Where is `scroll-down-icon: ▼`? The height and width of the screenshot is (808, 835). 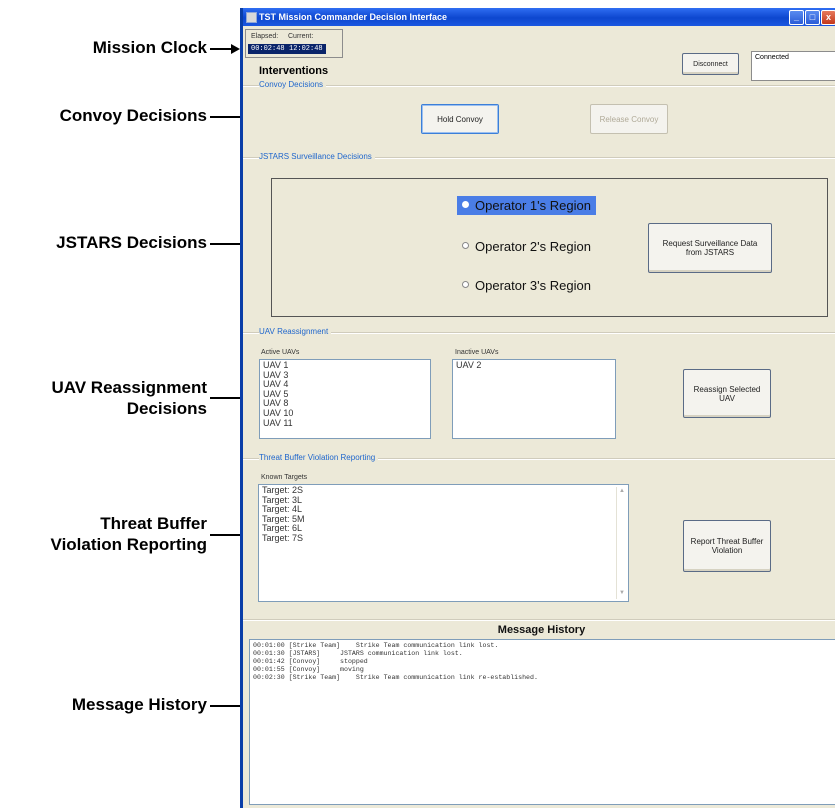 scroll-down-icon: ▼ is located at coordinates (622, 594).